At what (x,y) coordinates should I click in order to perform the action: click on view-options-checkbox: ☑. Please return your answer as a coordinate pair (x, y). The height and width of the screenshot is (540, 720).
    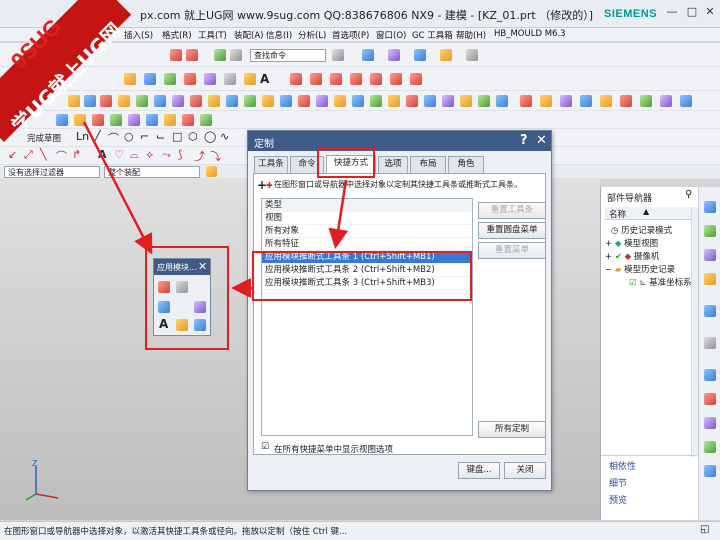
    Looking at the image, I should click on (265, 447).